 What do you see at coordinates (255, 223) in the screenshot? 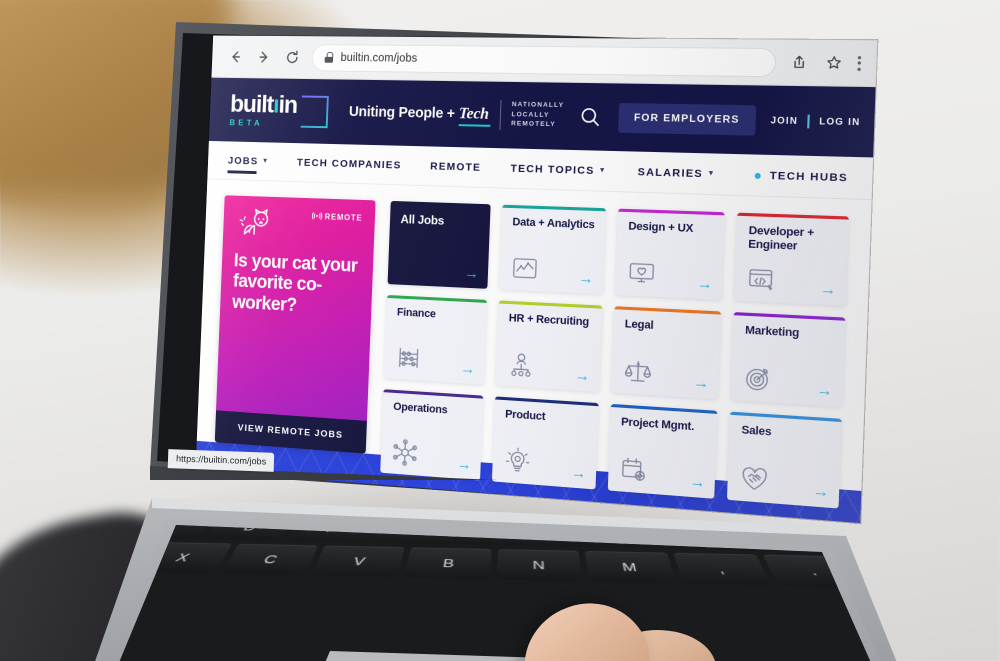
I see `cat-icon` at bounding box center [255, 223].